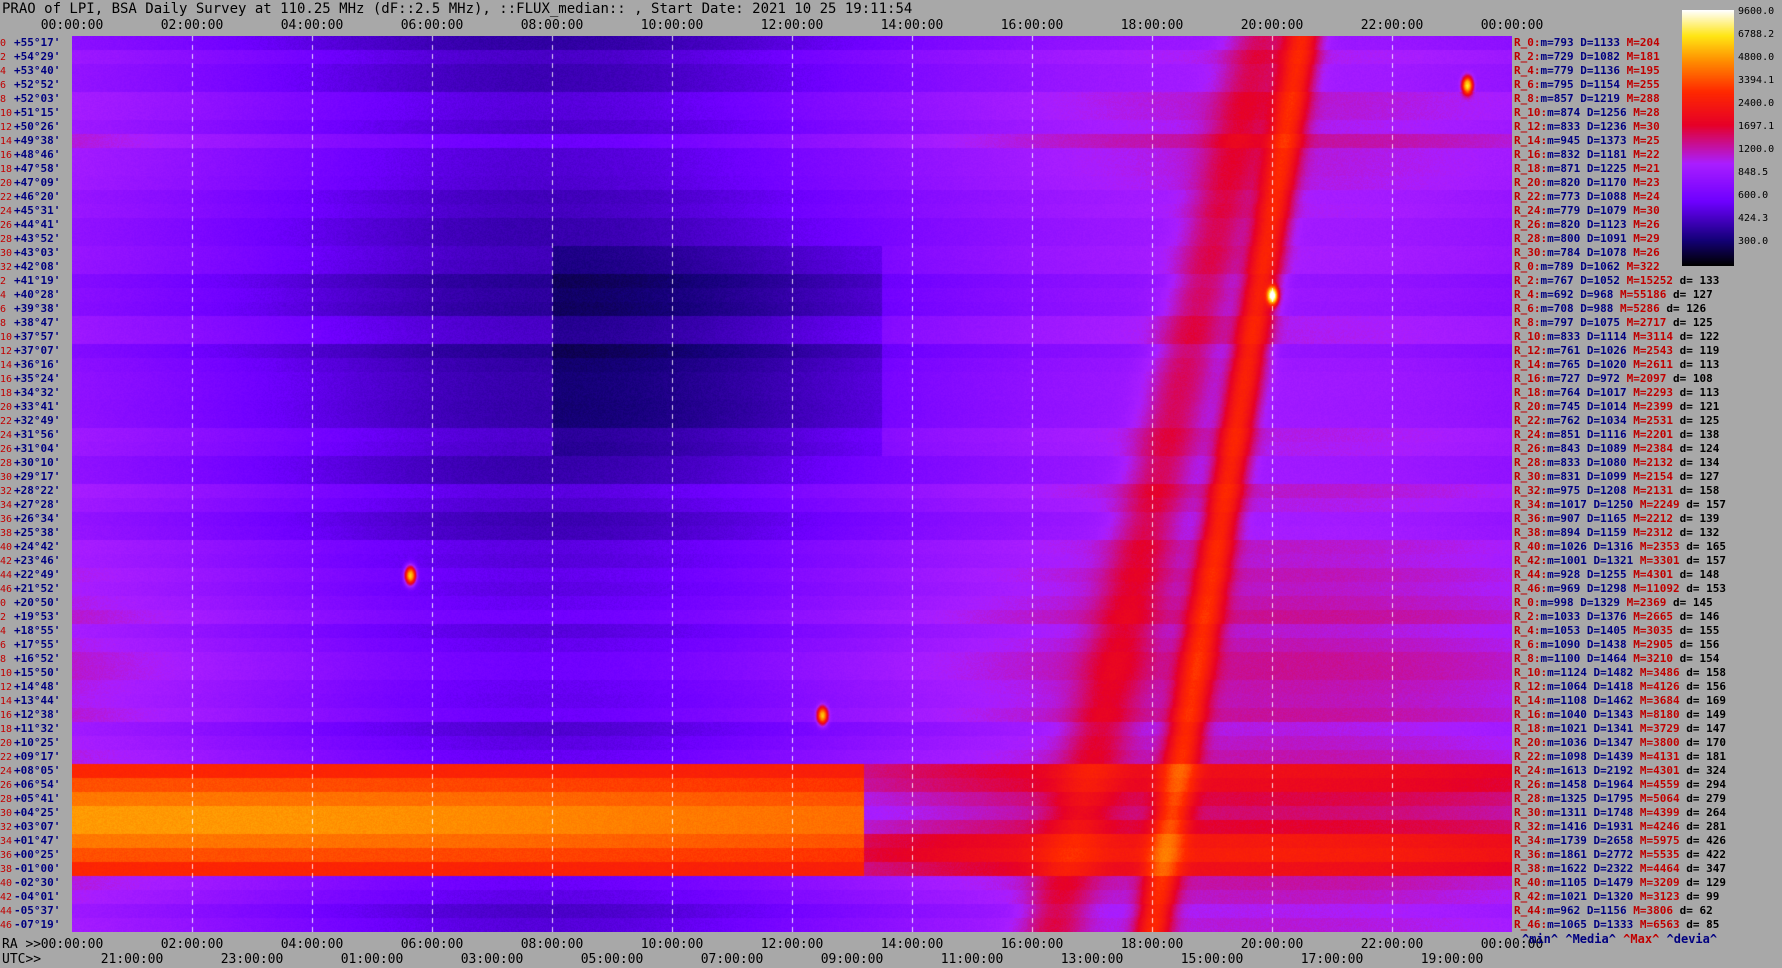  What do you see at coordinates (1666, 854) in the screenshot?
I see `stat-max: 5535` at bounding box center [1666, 854].